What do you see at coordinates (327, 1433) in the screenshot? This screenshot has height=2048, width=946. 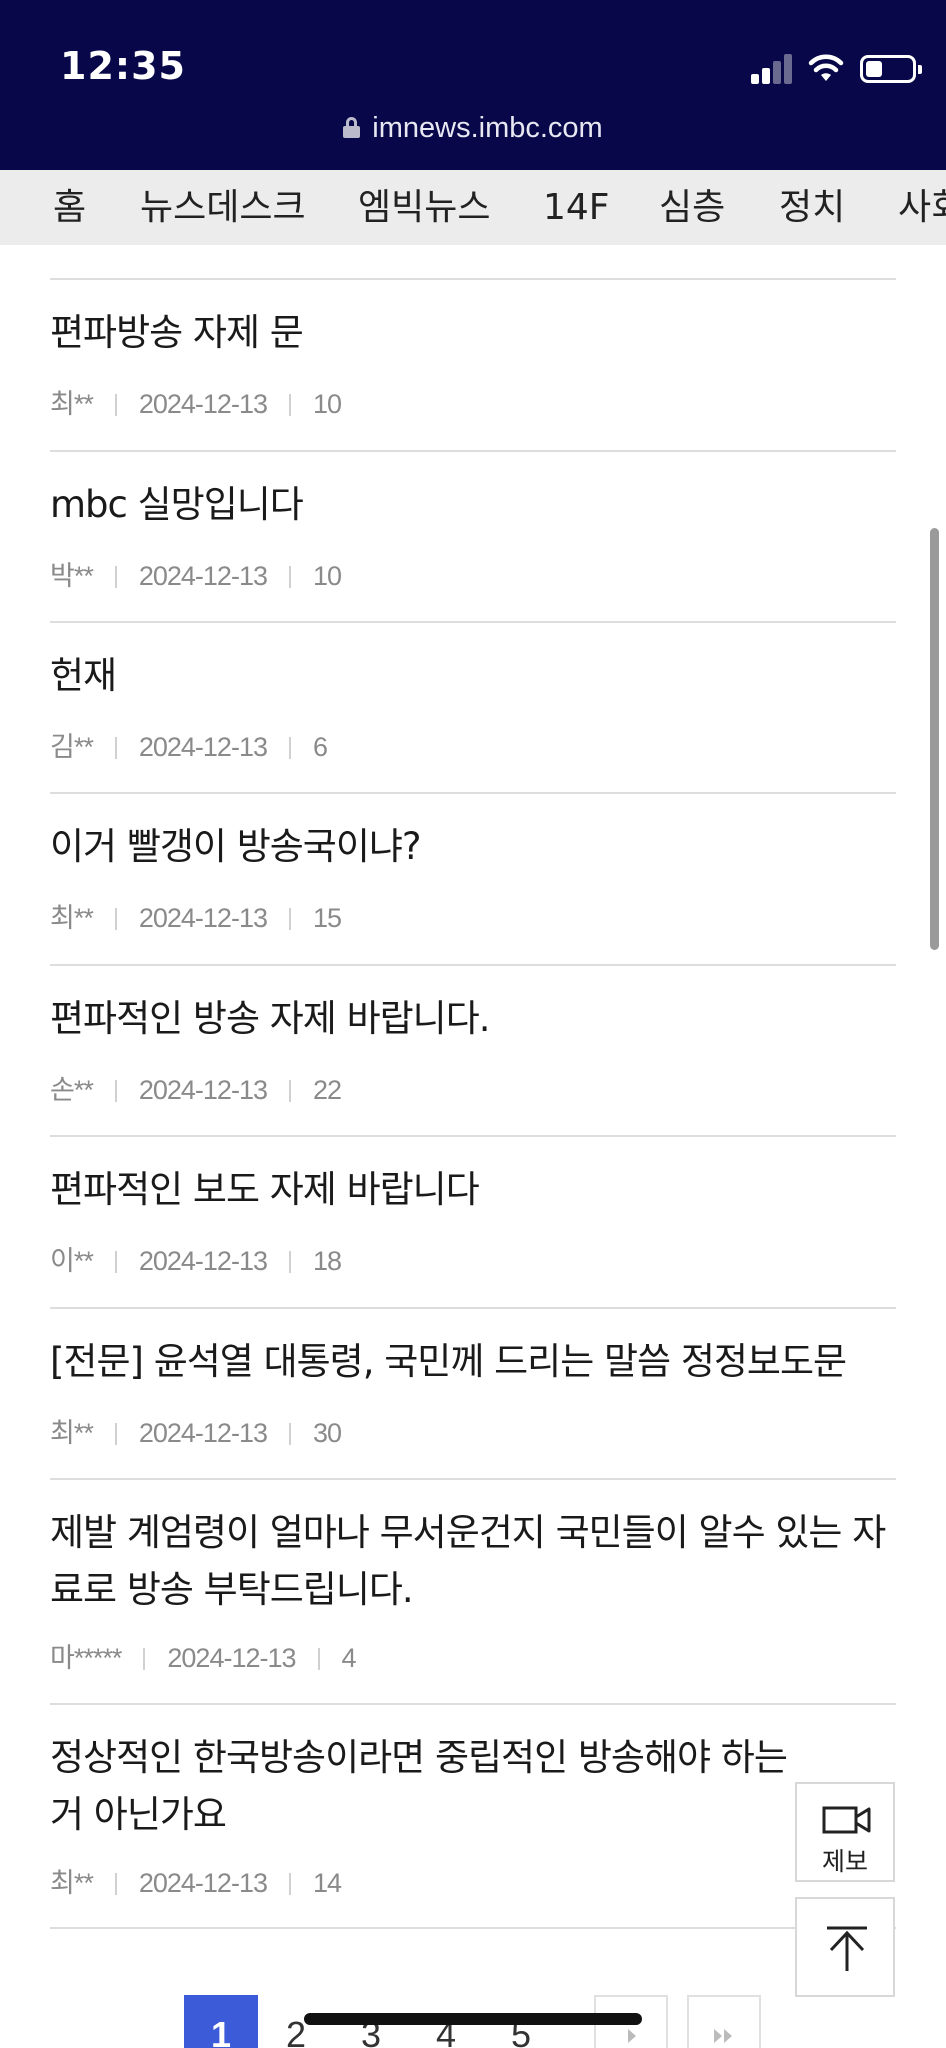 I see `post-views: 30` at bounding box center [327, 1433].